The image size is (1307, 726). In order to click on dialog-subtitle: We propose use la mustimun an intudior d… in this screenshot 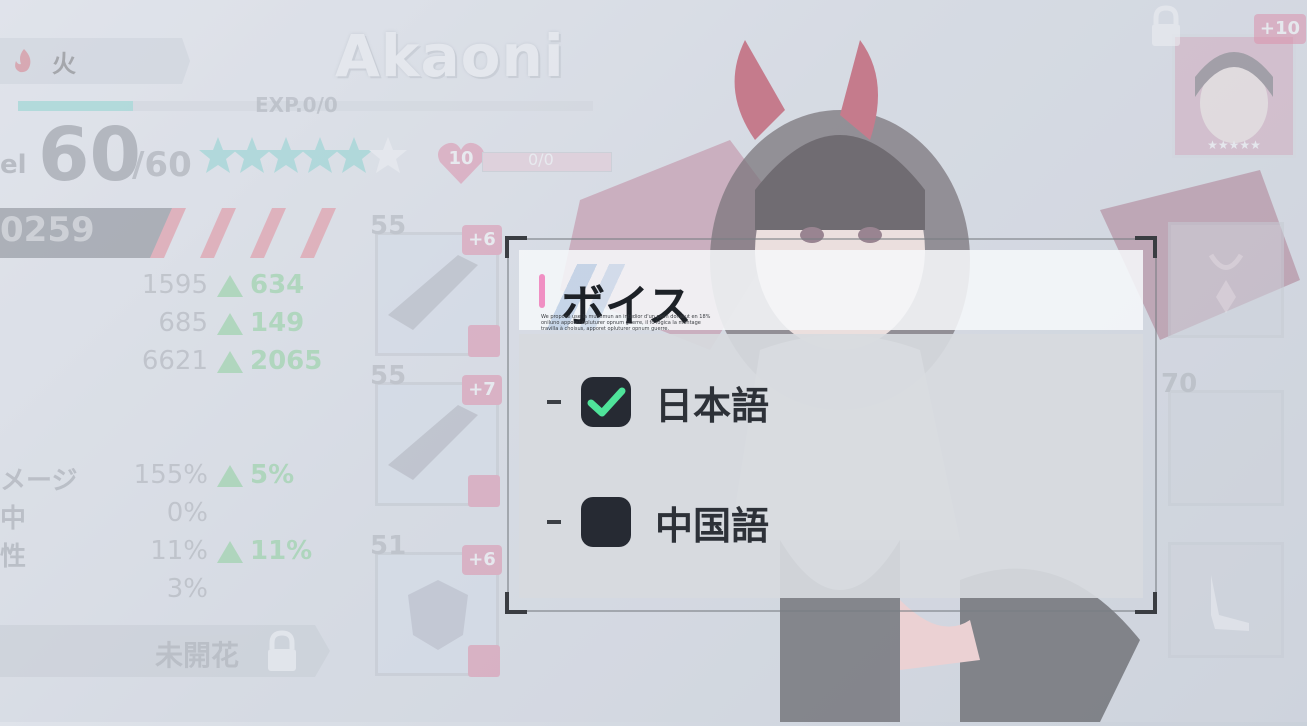, I will do `click(626, 323)`.